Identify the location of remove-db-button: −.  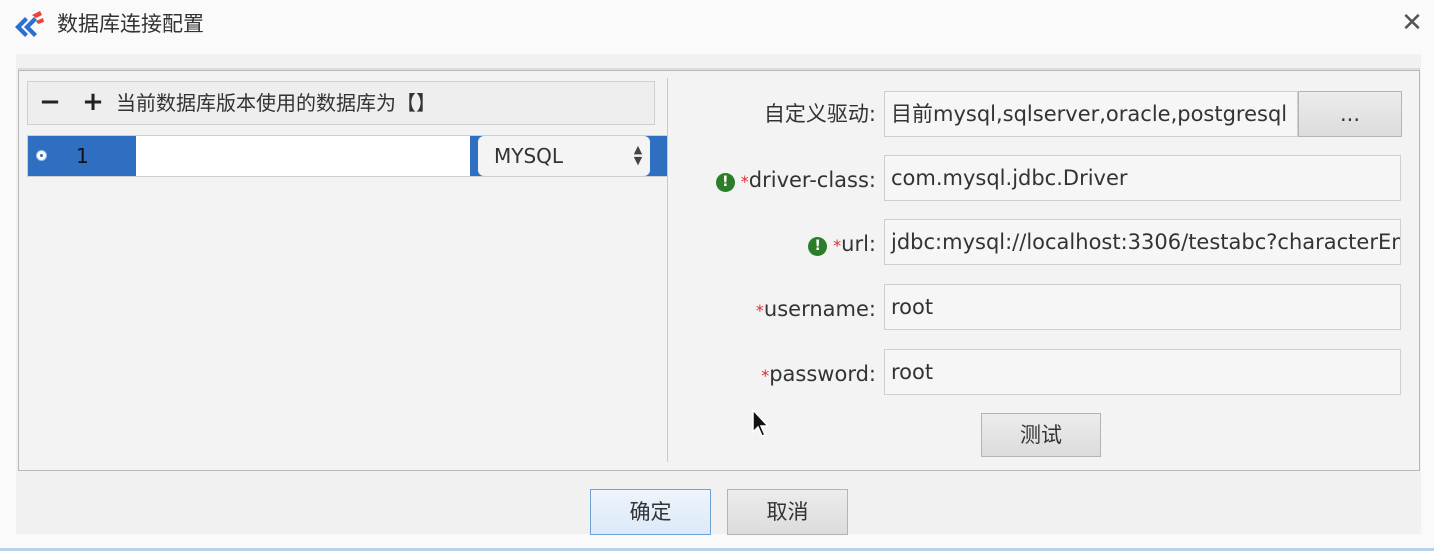
(50, 102).